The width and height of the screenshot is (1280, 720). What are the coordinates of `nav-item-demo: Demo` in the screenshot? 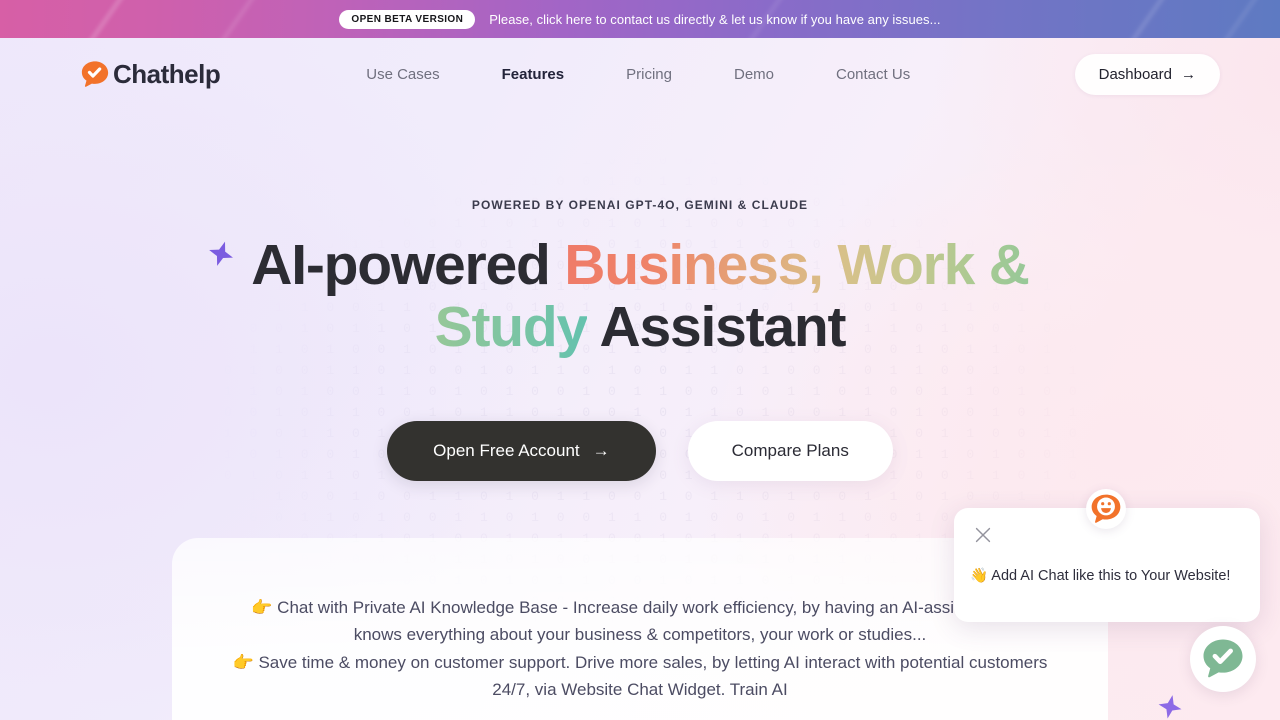 It's located at (754, 74).